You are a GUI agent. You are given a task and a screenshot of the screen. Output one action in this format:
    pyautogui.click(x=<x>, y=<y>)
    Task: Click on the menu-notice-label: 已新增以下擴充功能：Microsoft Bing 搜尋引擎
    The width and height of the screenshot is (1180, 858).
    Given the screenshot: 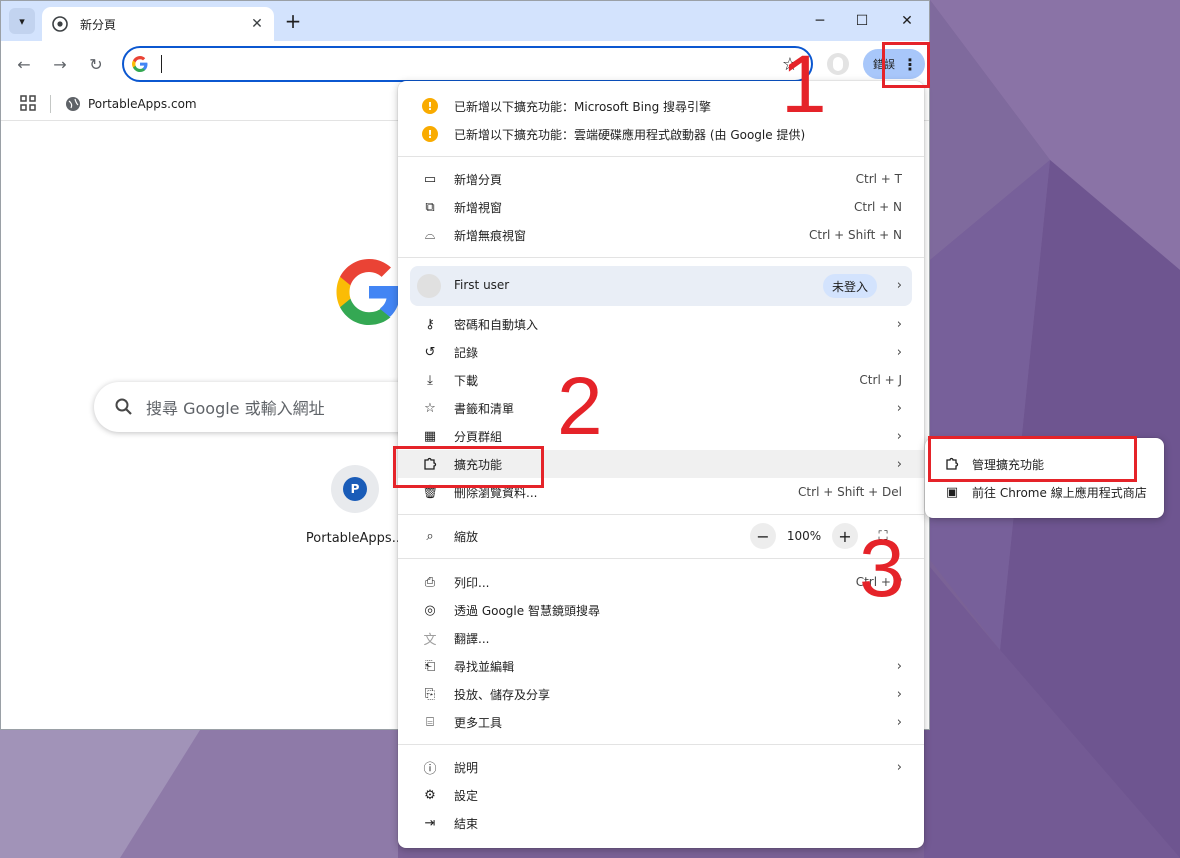 What is the action you would take?
    pyautogui.click(x=583, y=106)
    